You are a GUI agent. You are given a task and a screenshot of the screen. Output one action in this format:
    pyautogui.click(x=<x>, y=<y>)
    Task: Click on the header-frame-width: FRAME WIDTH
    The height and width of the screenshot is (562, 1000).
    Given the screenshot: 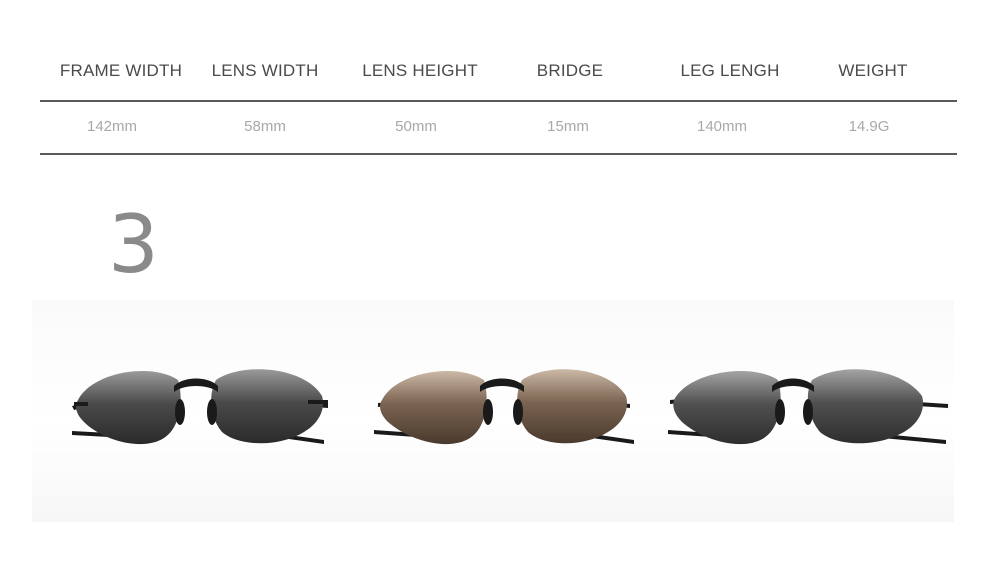 What is the action you would take?
    pyautogui.click(x=121, y=70)
    